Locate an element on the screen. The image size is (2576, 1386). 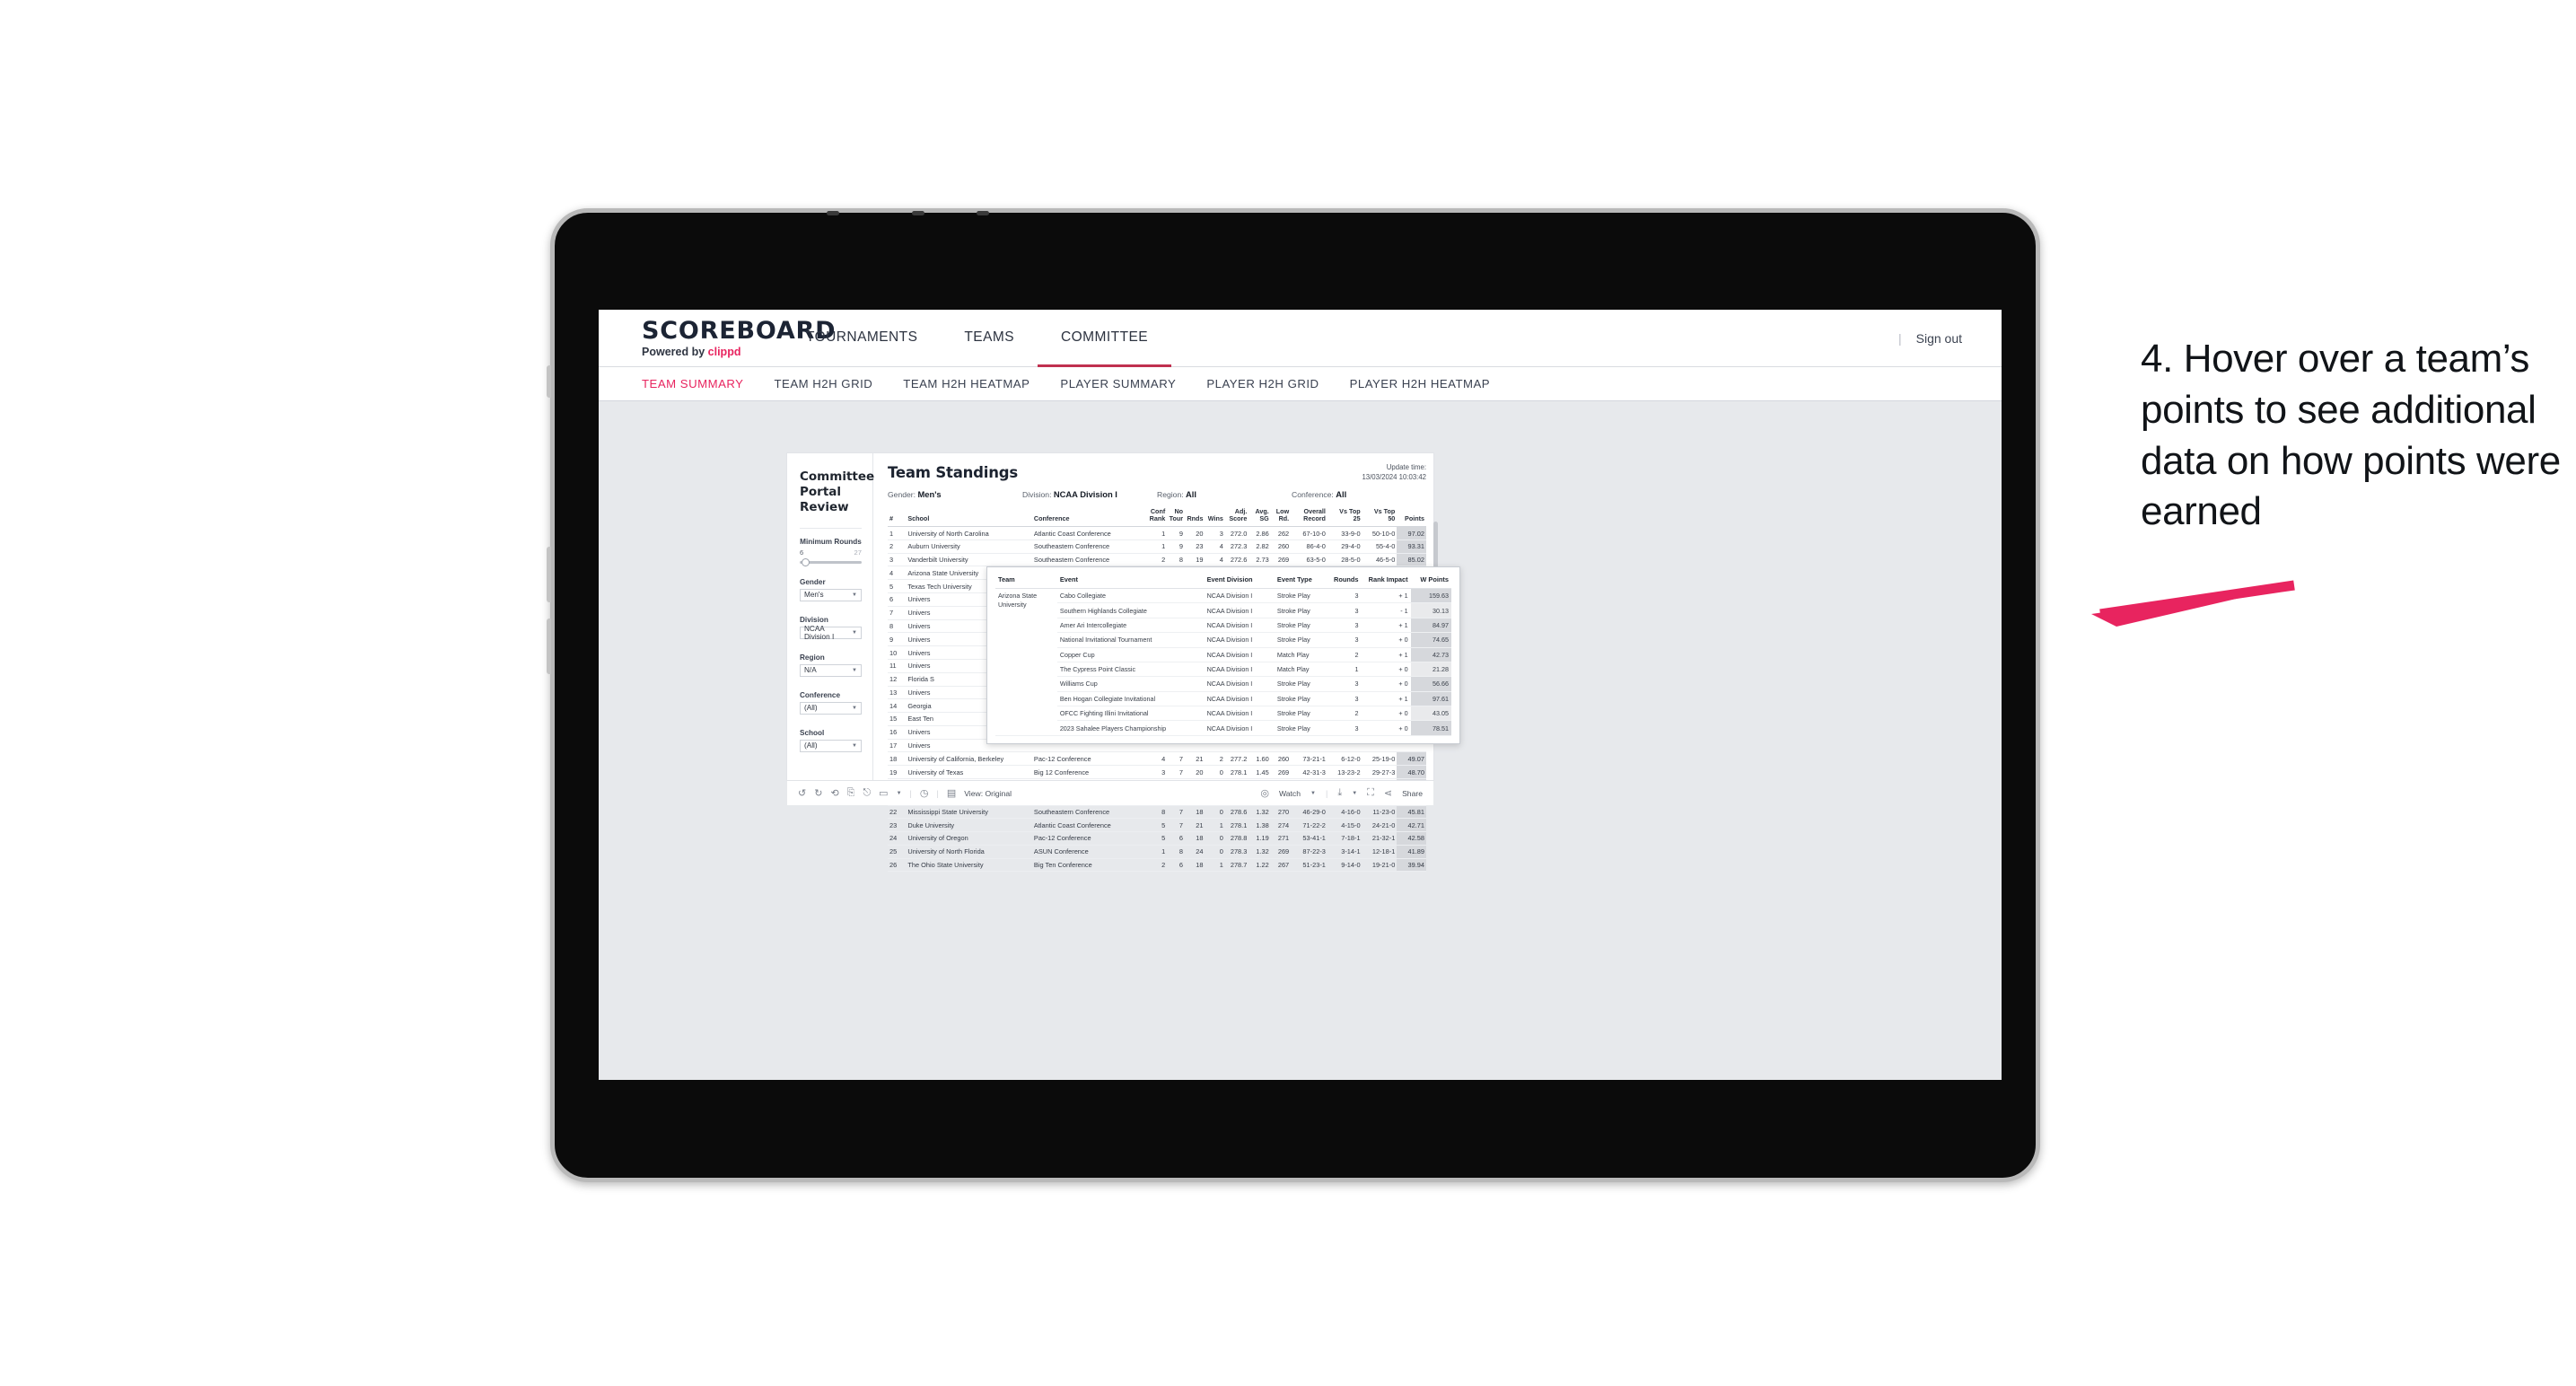
cell-wins: 4 is located at coordinates (1215, 546).